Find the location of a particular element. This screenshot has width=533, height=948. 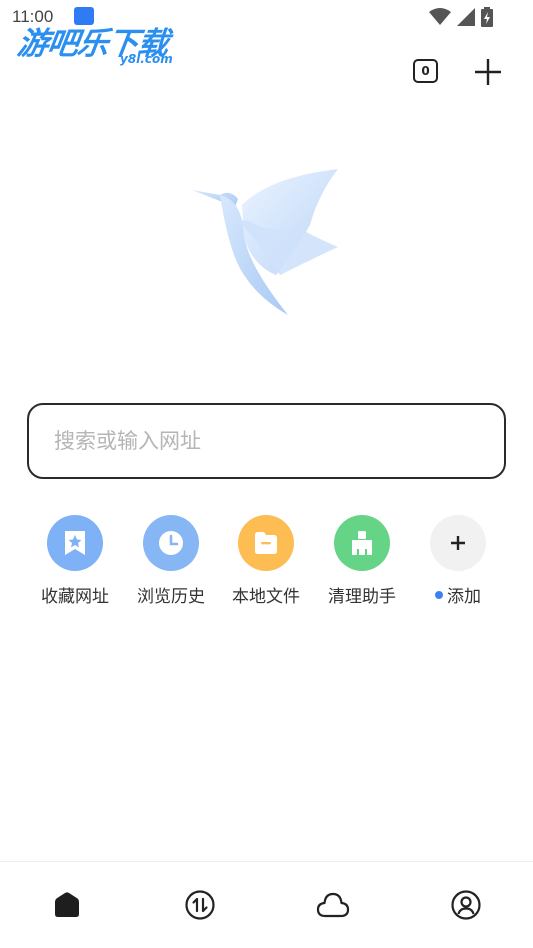

signal-icon is located at coordinates (466, 17).